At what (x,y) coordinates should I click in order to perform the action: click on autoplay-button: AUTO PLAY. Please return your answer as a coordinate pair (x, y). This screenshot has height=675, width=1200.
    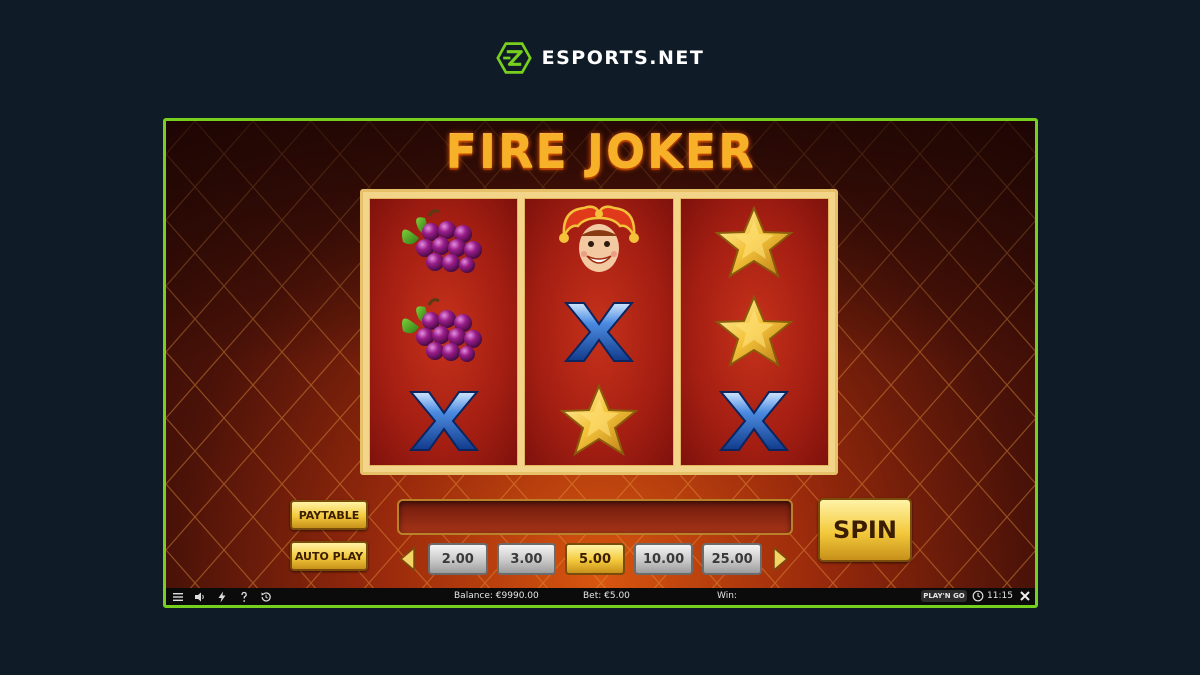
    Looking at the image, I should click on (329, 556).